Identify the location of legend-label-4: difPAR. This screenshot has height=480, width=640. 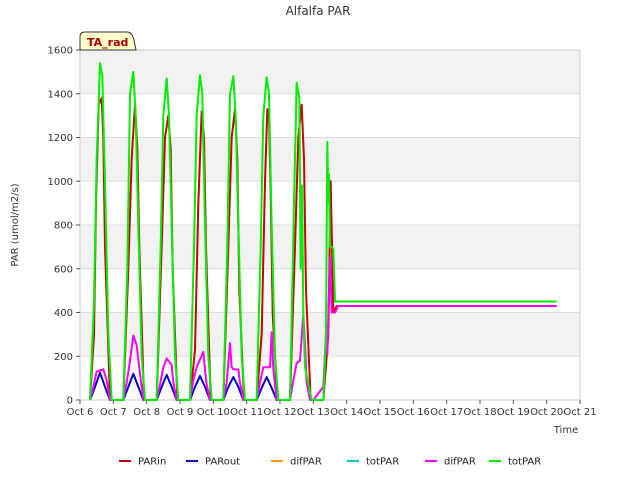
(460, 462).